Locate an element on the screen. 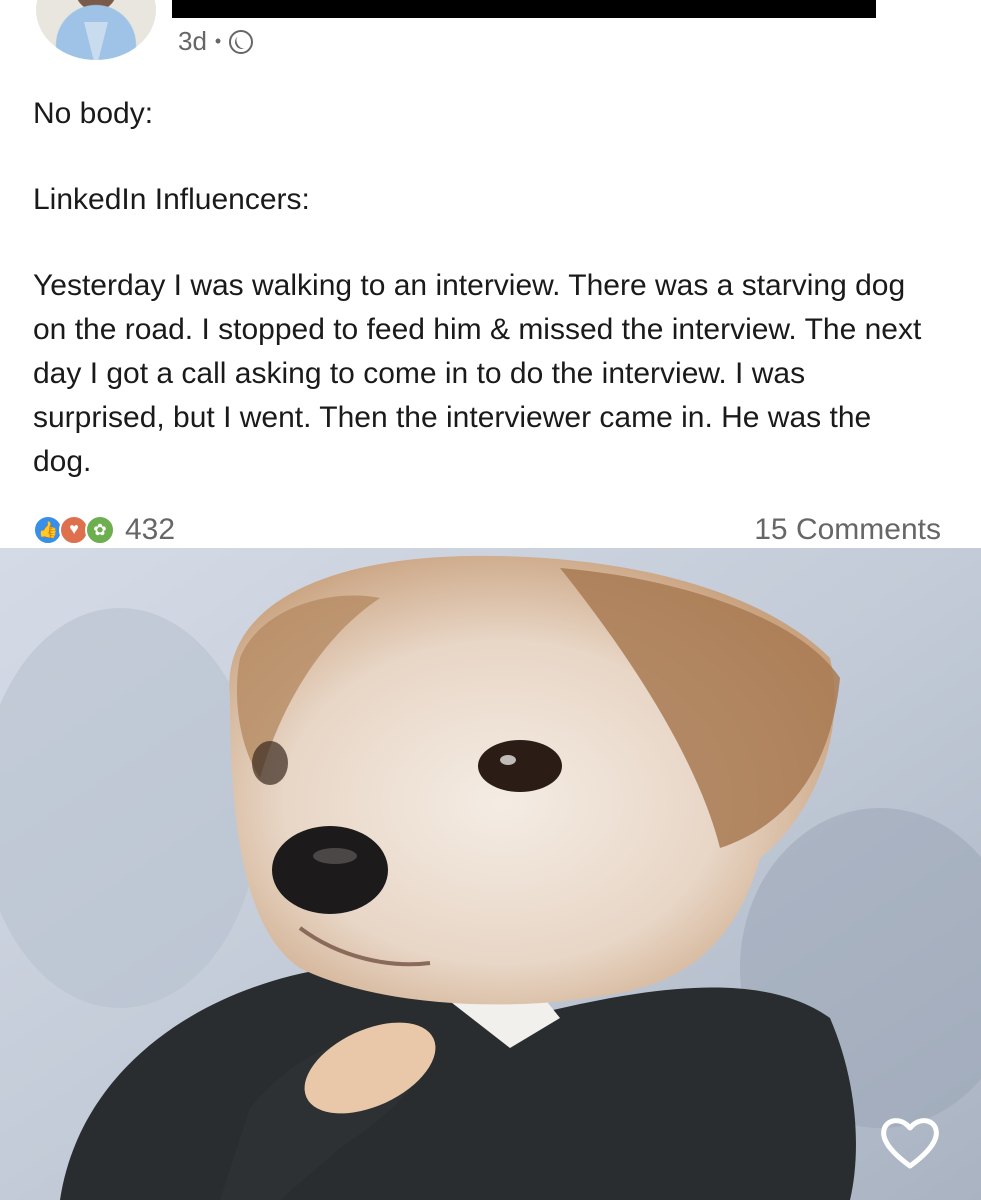 The height and width of the screenshot is (1200, 981). author-name-redaction is located at coordinates (524, 9).